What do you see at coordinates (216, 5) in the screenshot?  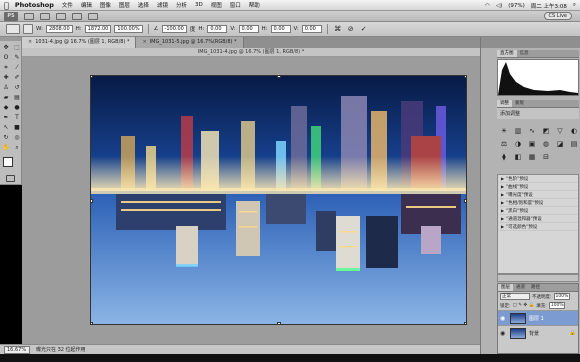 I see `menu-view: 视图` at bounding box center [216, 5].